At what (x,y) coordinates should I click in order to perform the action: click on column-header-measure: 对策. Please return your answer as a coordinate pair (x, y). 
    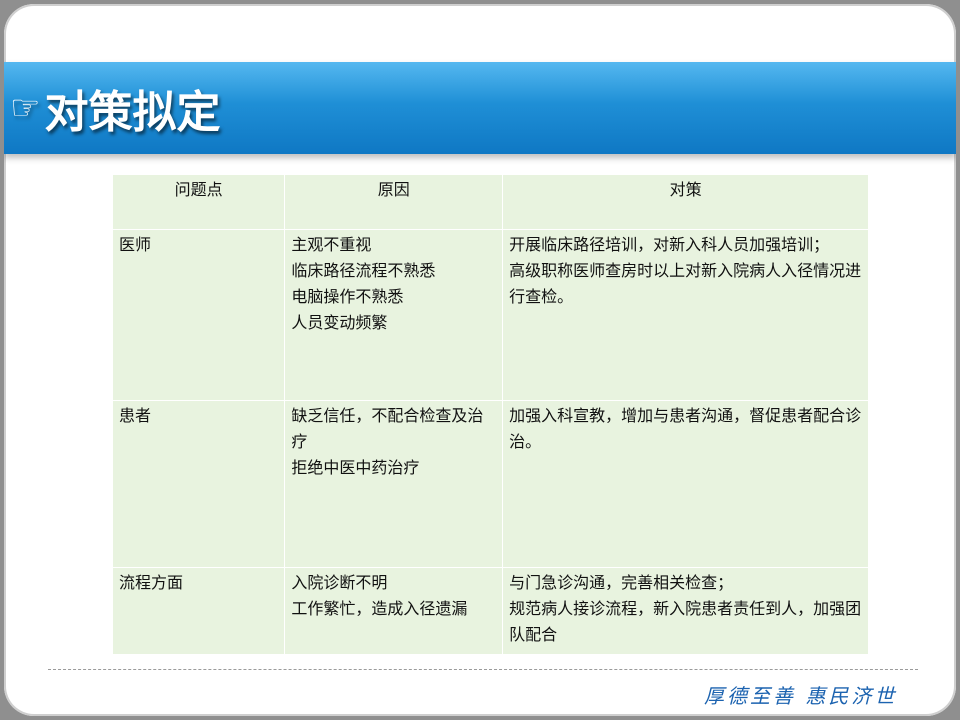
    Looking at the image, I should click on (685, 202).